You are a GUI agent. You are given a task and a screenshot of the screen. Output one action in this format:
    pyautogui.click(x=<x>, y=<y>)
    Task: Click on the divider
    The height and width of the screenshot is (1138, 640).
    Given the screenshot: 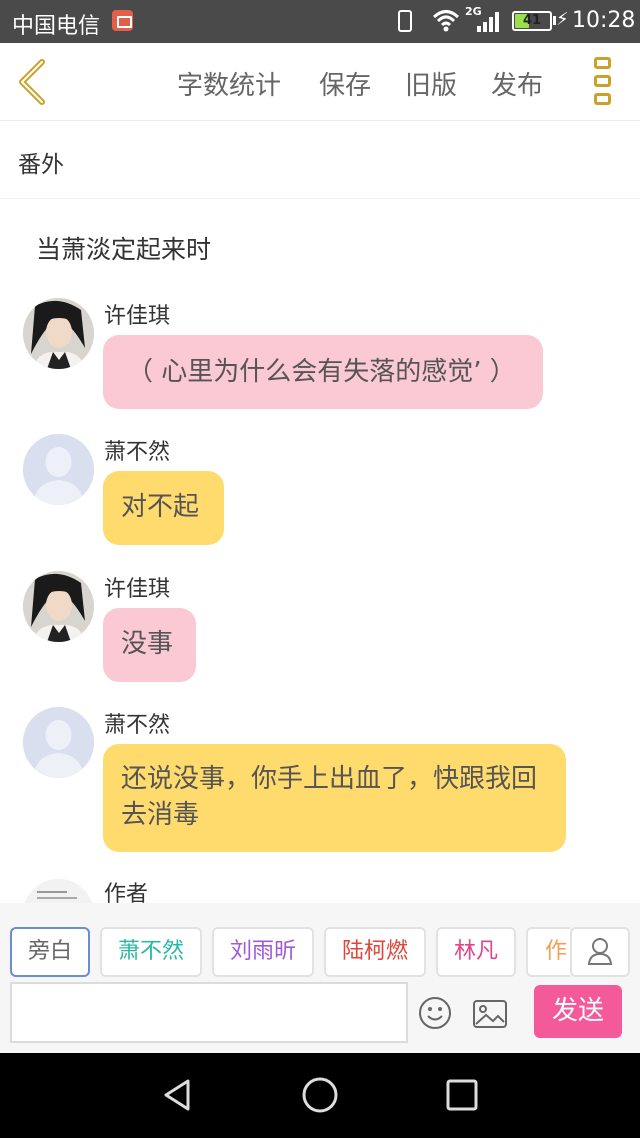 What is the action you would take?
    pyautogui.click(x=320, y=198)
    